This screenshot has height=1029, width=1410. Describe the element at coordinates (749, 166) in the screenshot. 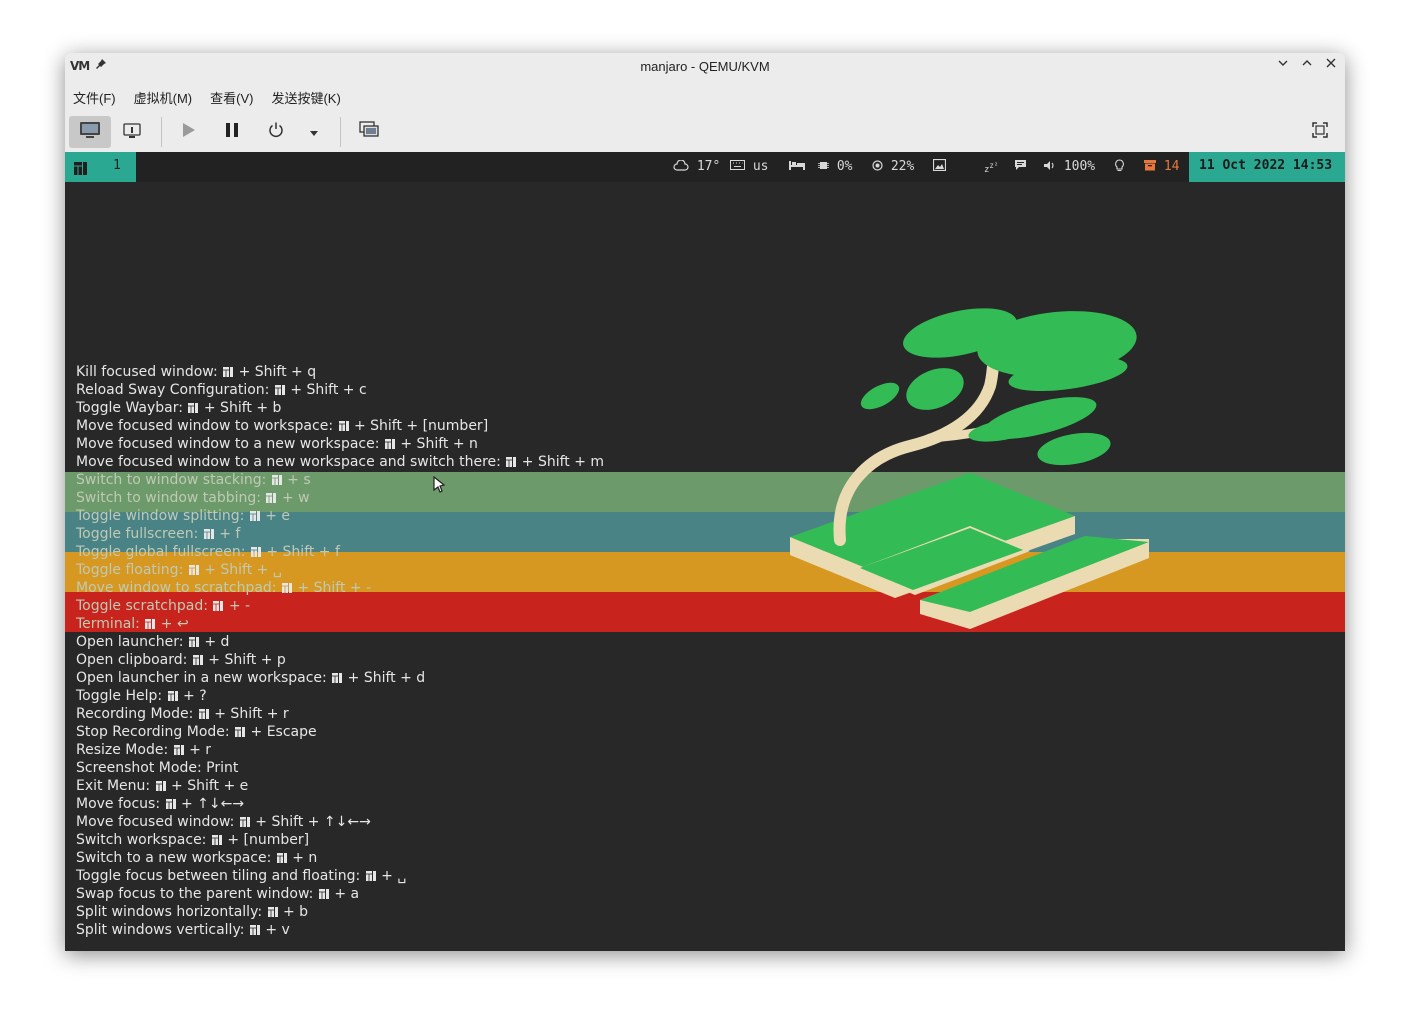

I see `keyboard-layout-module: us` at that location.